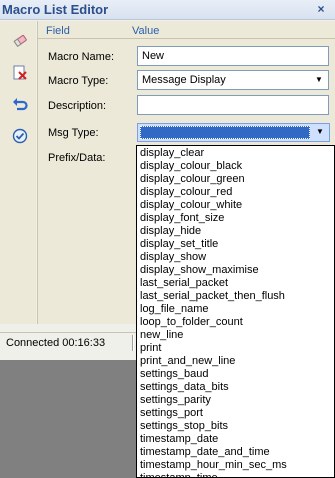  Describe the element at coordinates (18, 172) in the screenshot. I see `side-toolbar` at that location.